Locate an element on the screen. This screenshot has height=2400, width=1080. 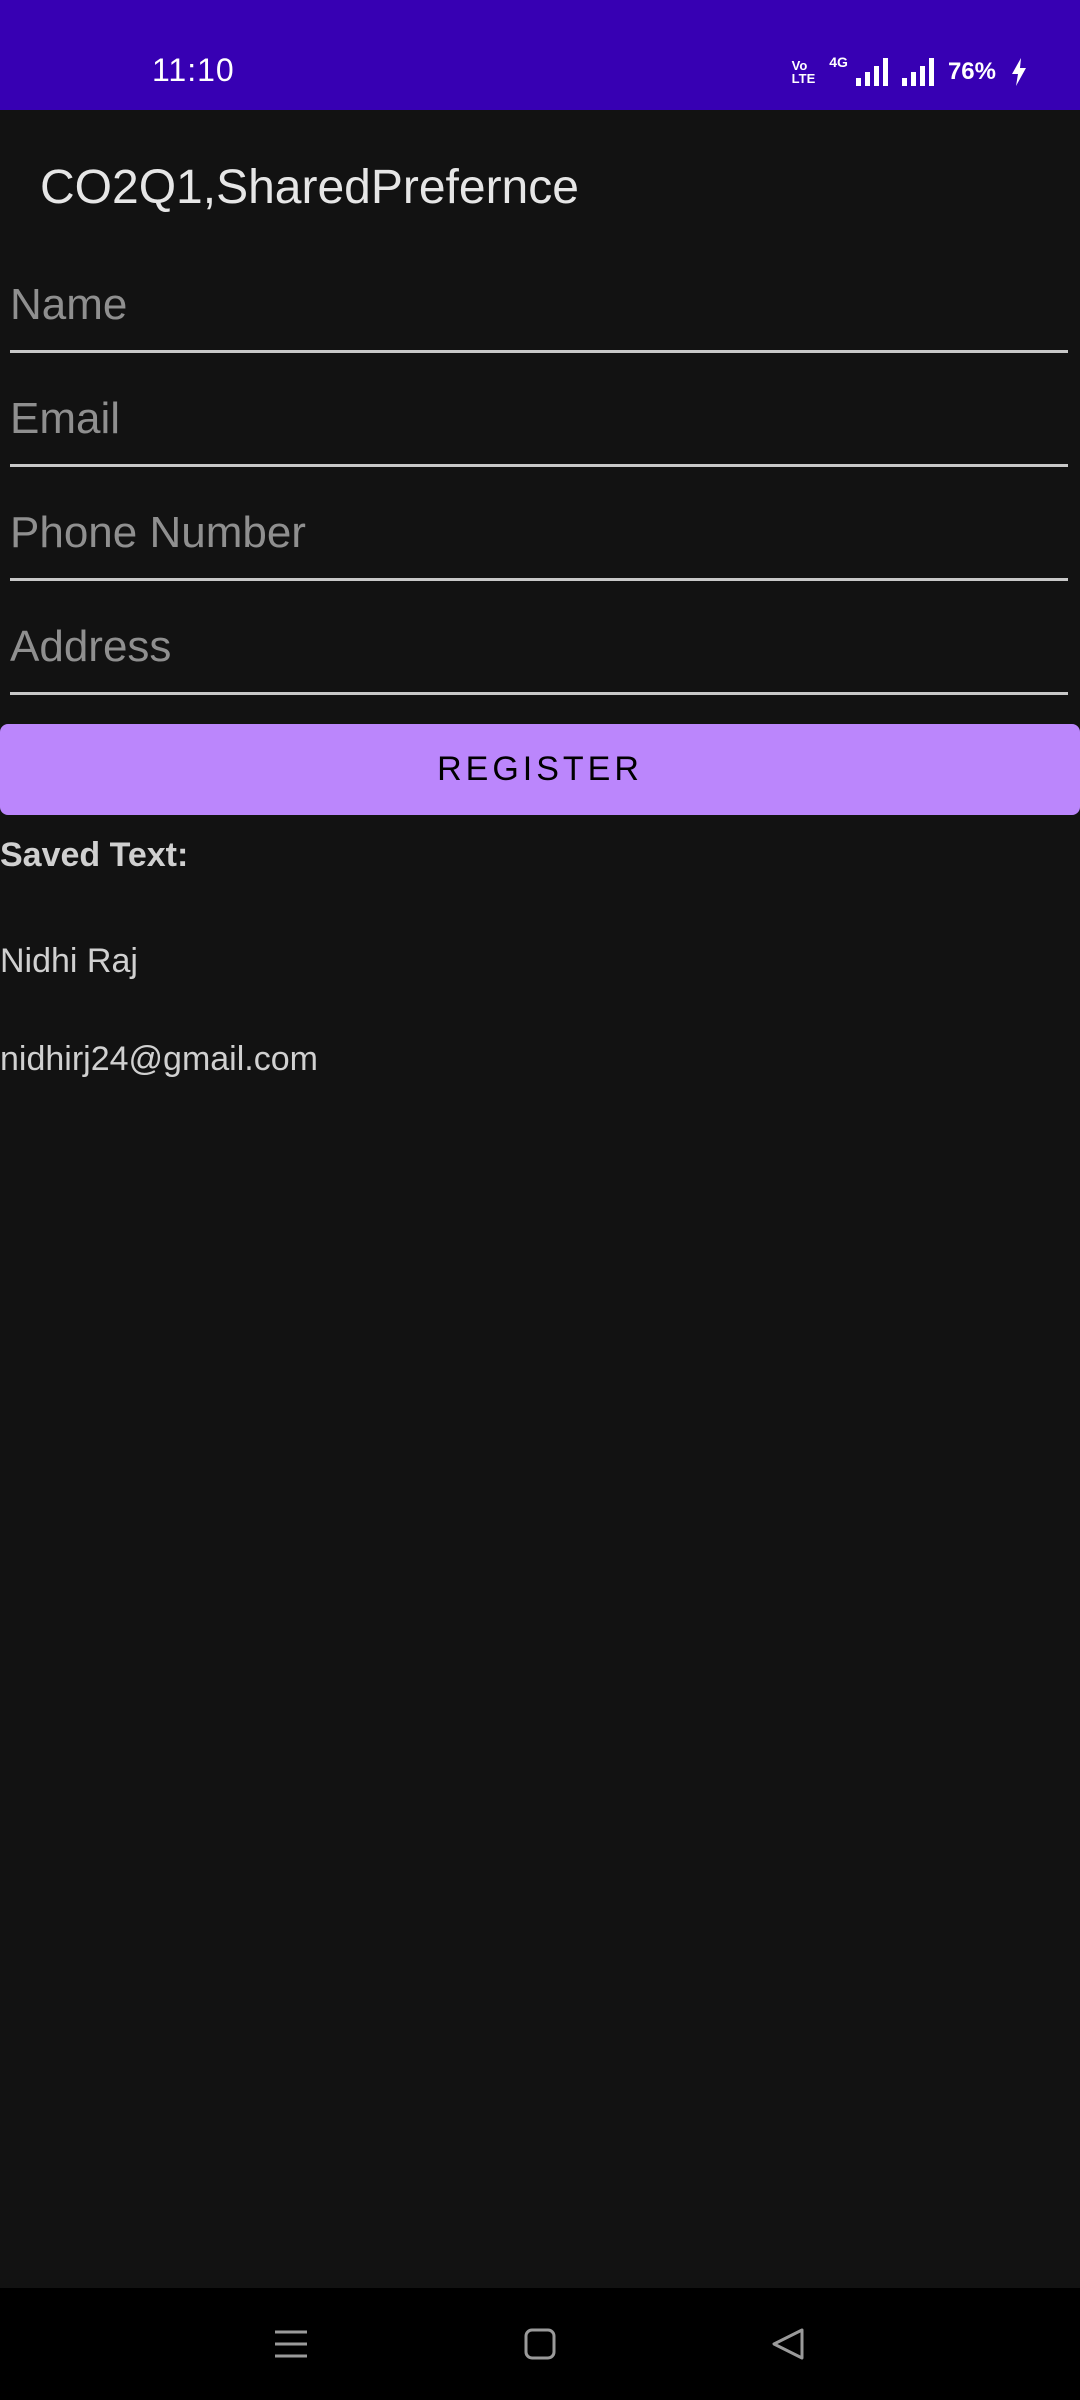
email-input is located at coordinates (539, 424).